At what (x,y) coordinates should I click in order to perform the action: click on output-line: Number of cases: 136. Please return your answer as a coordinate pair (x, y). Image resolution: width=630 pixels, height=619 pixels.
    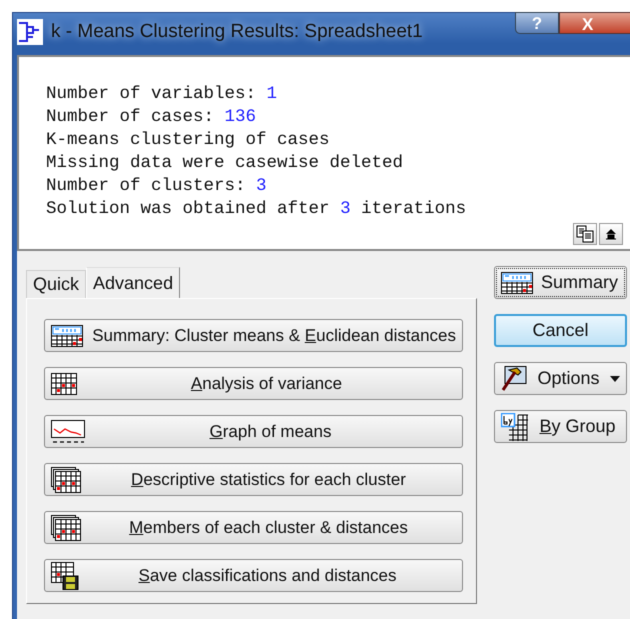
    Looking at the image, I should click on (152, 117).